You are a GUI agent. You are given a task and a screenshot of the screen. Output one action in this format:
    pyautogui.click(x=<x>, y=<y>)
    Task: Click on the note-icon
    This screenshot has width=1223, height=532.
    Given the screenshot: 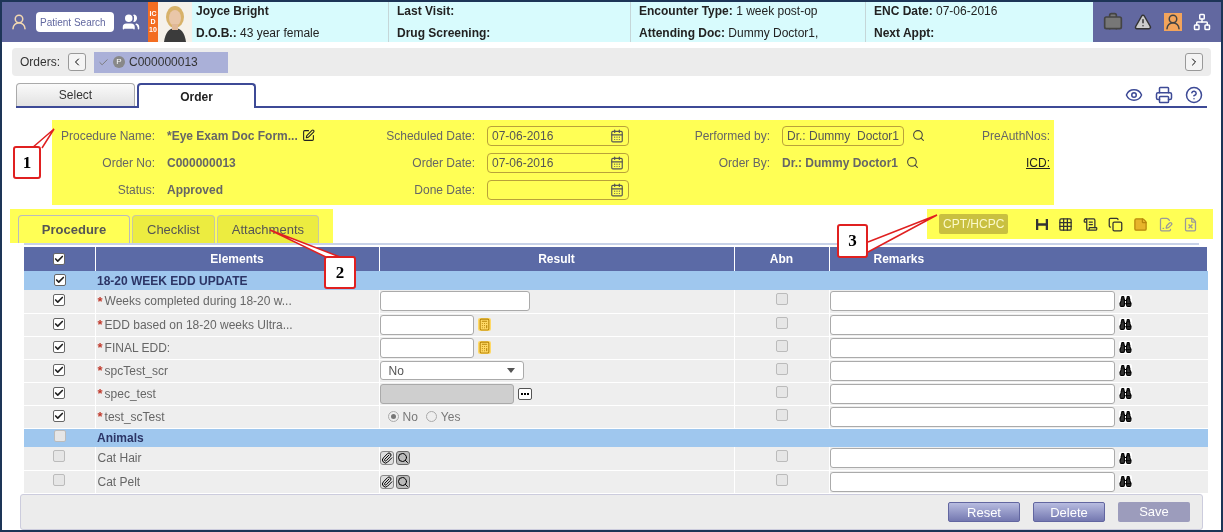 What is the action you would take?
    pyautogui.click(x=1141, y=224)
    